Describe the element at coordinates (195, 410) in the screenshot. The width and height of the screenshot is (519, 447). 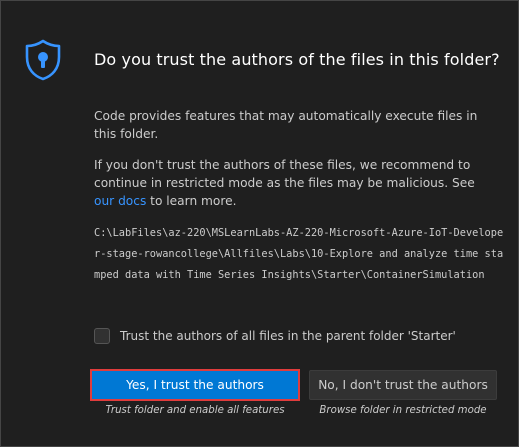
I see `trust-caption: Trust folder and enable all features` at that location.